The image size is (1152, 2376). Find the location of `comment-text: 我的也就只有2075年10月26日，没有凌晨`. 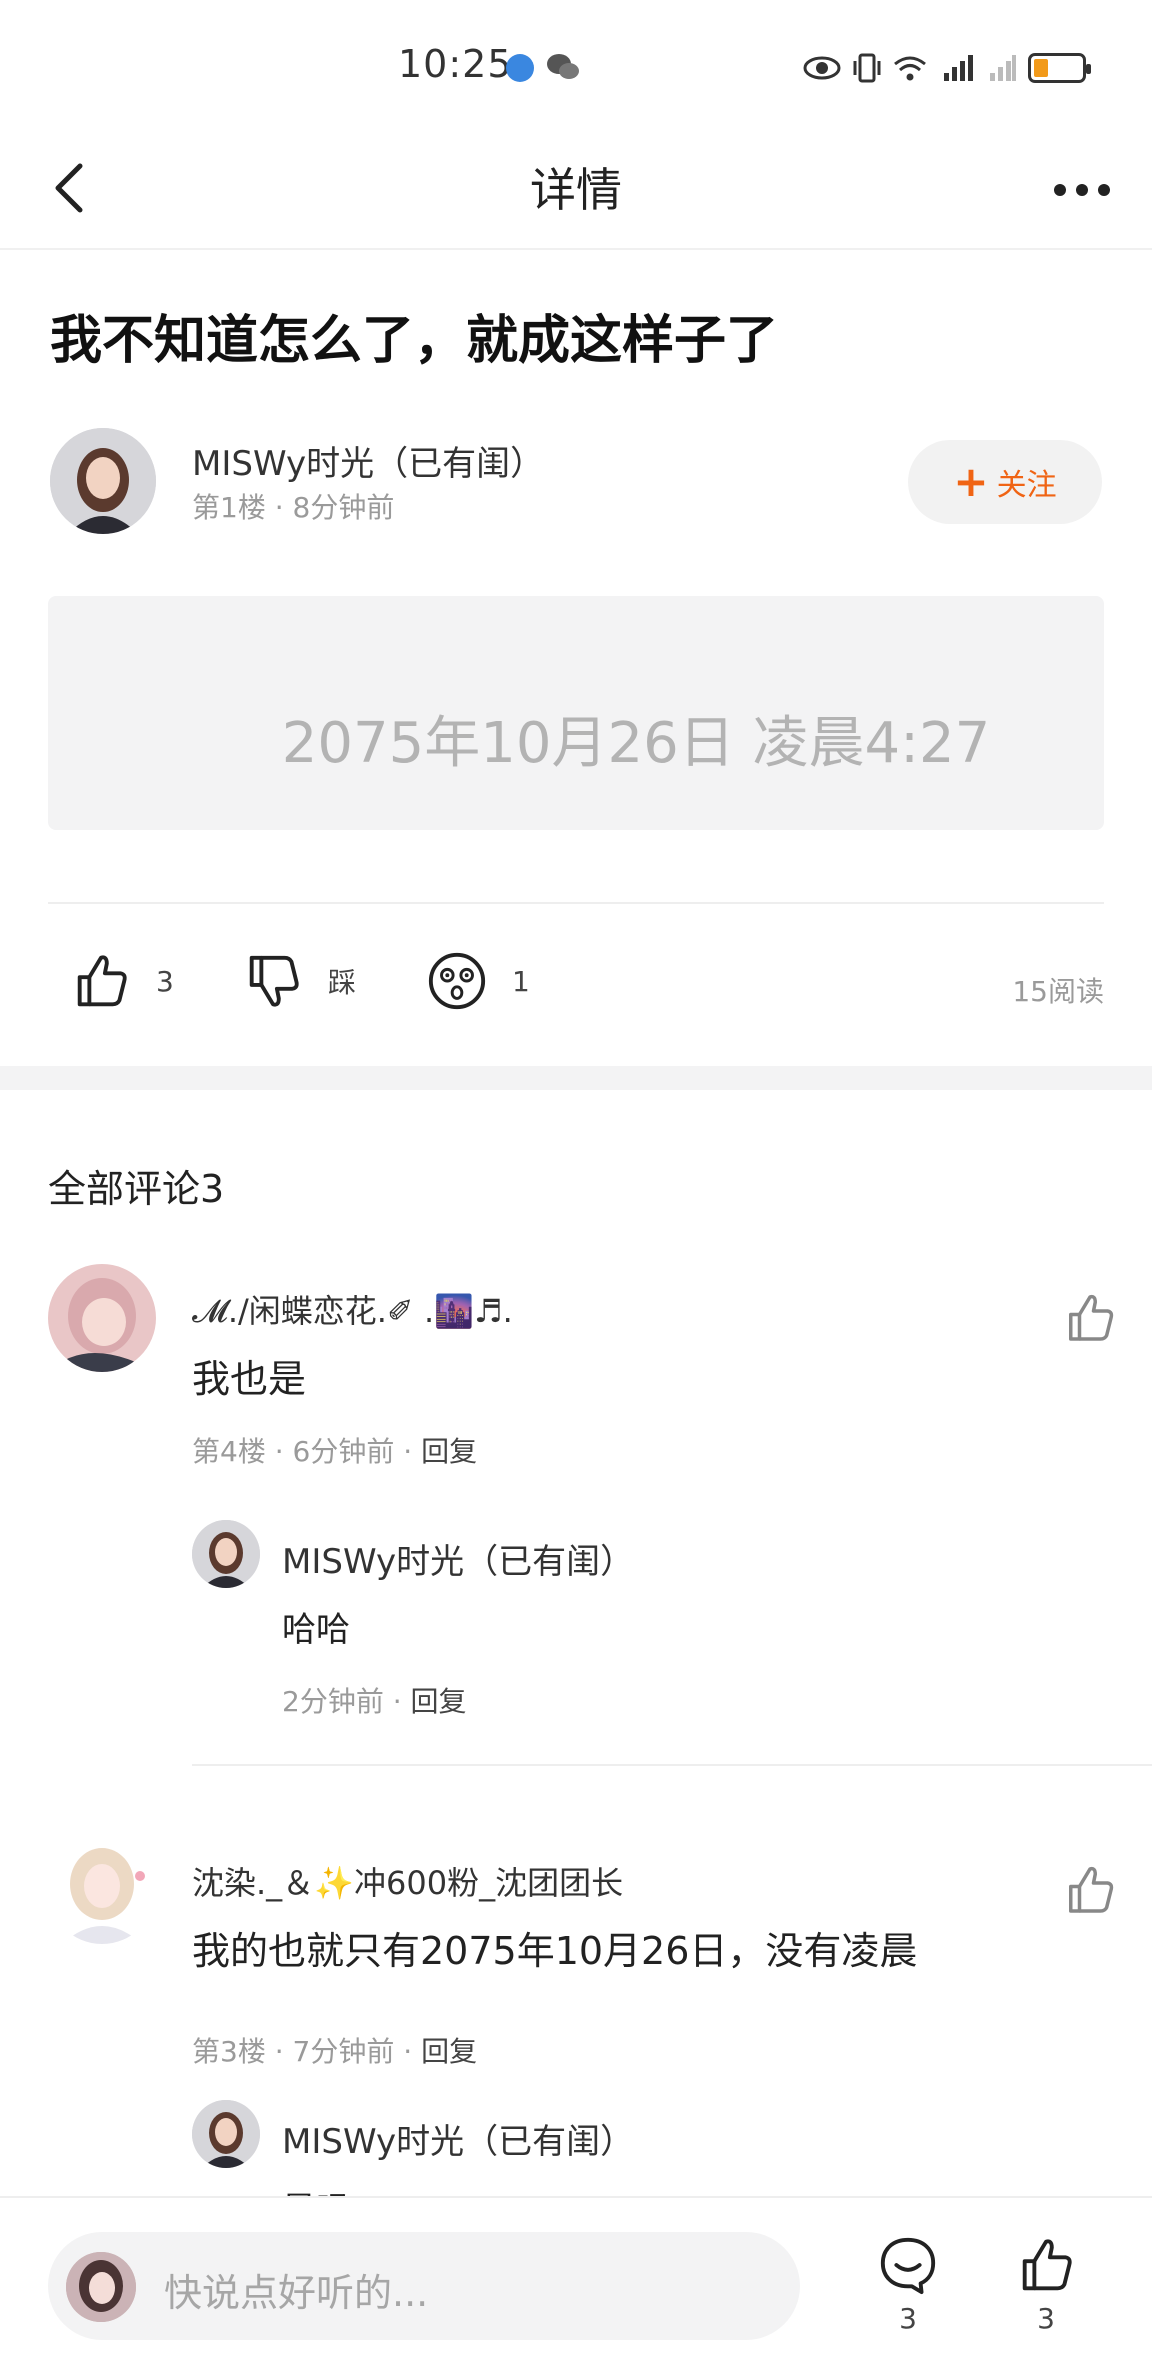

comment-text: 我的也就只有2075年10月26日，没有凌晨 is located at coordinates (555, 1951).